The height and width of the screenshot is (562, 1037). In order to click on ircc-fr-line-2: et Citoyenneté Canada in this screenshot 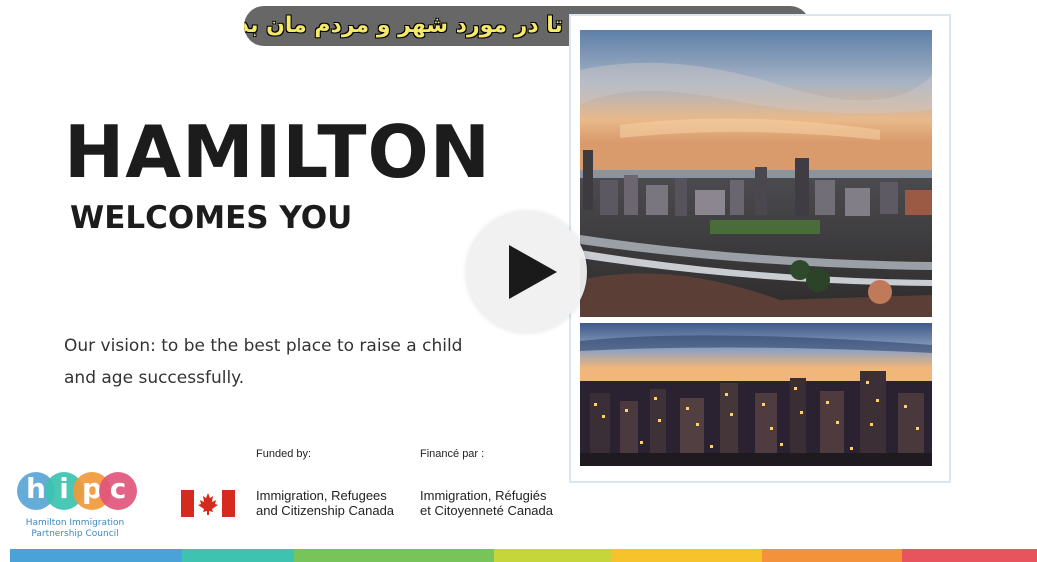, I will do `click(486, 510)`.